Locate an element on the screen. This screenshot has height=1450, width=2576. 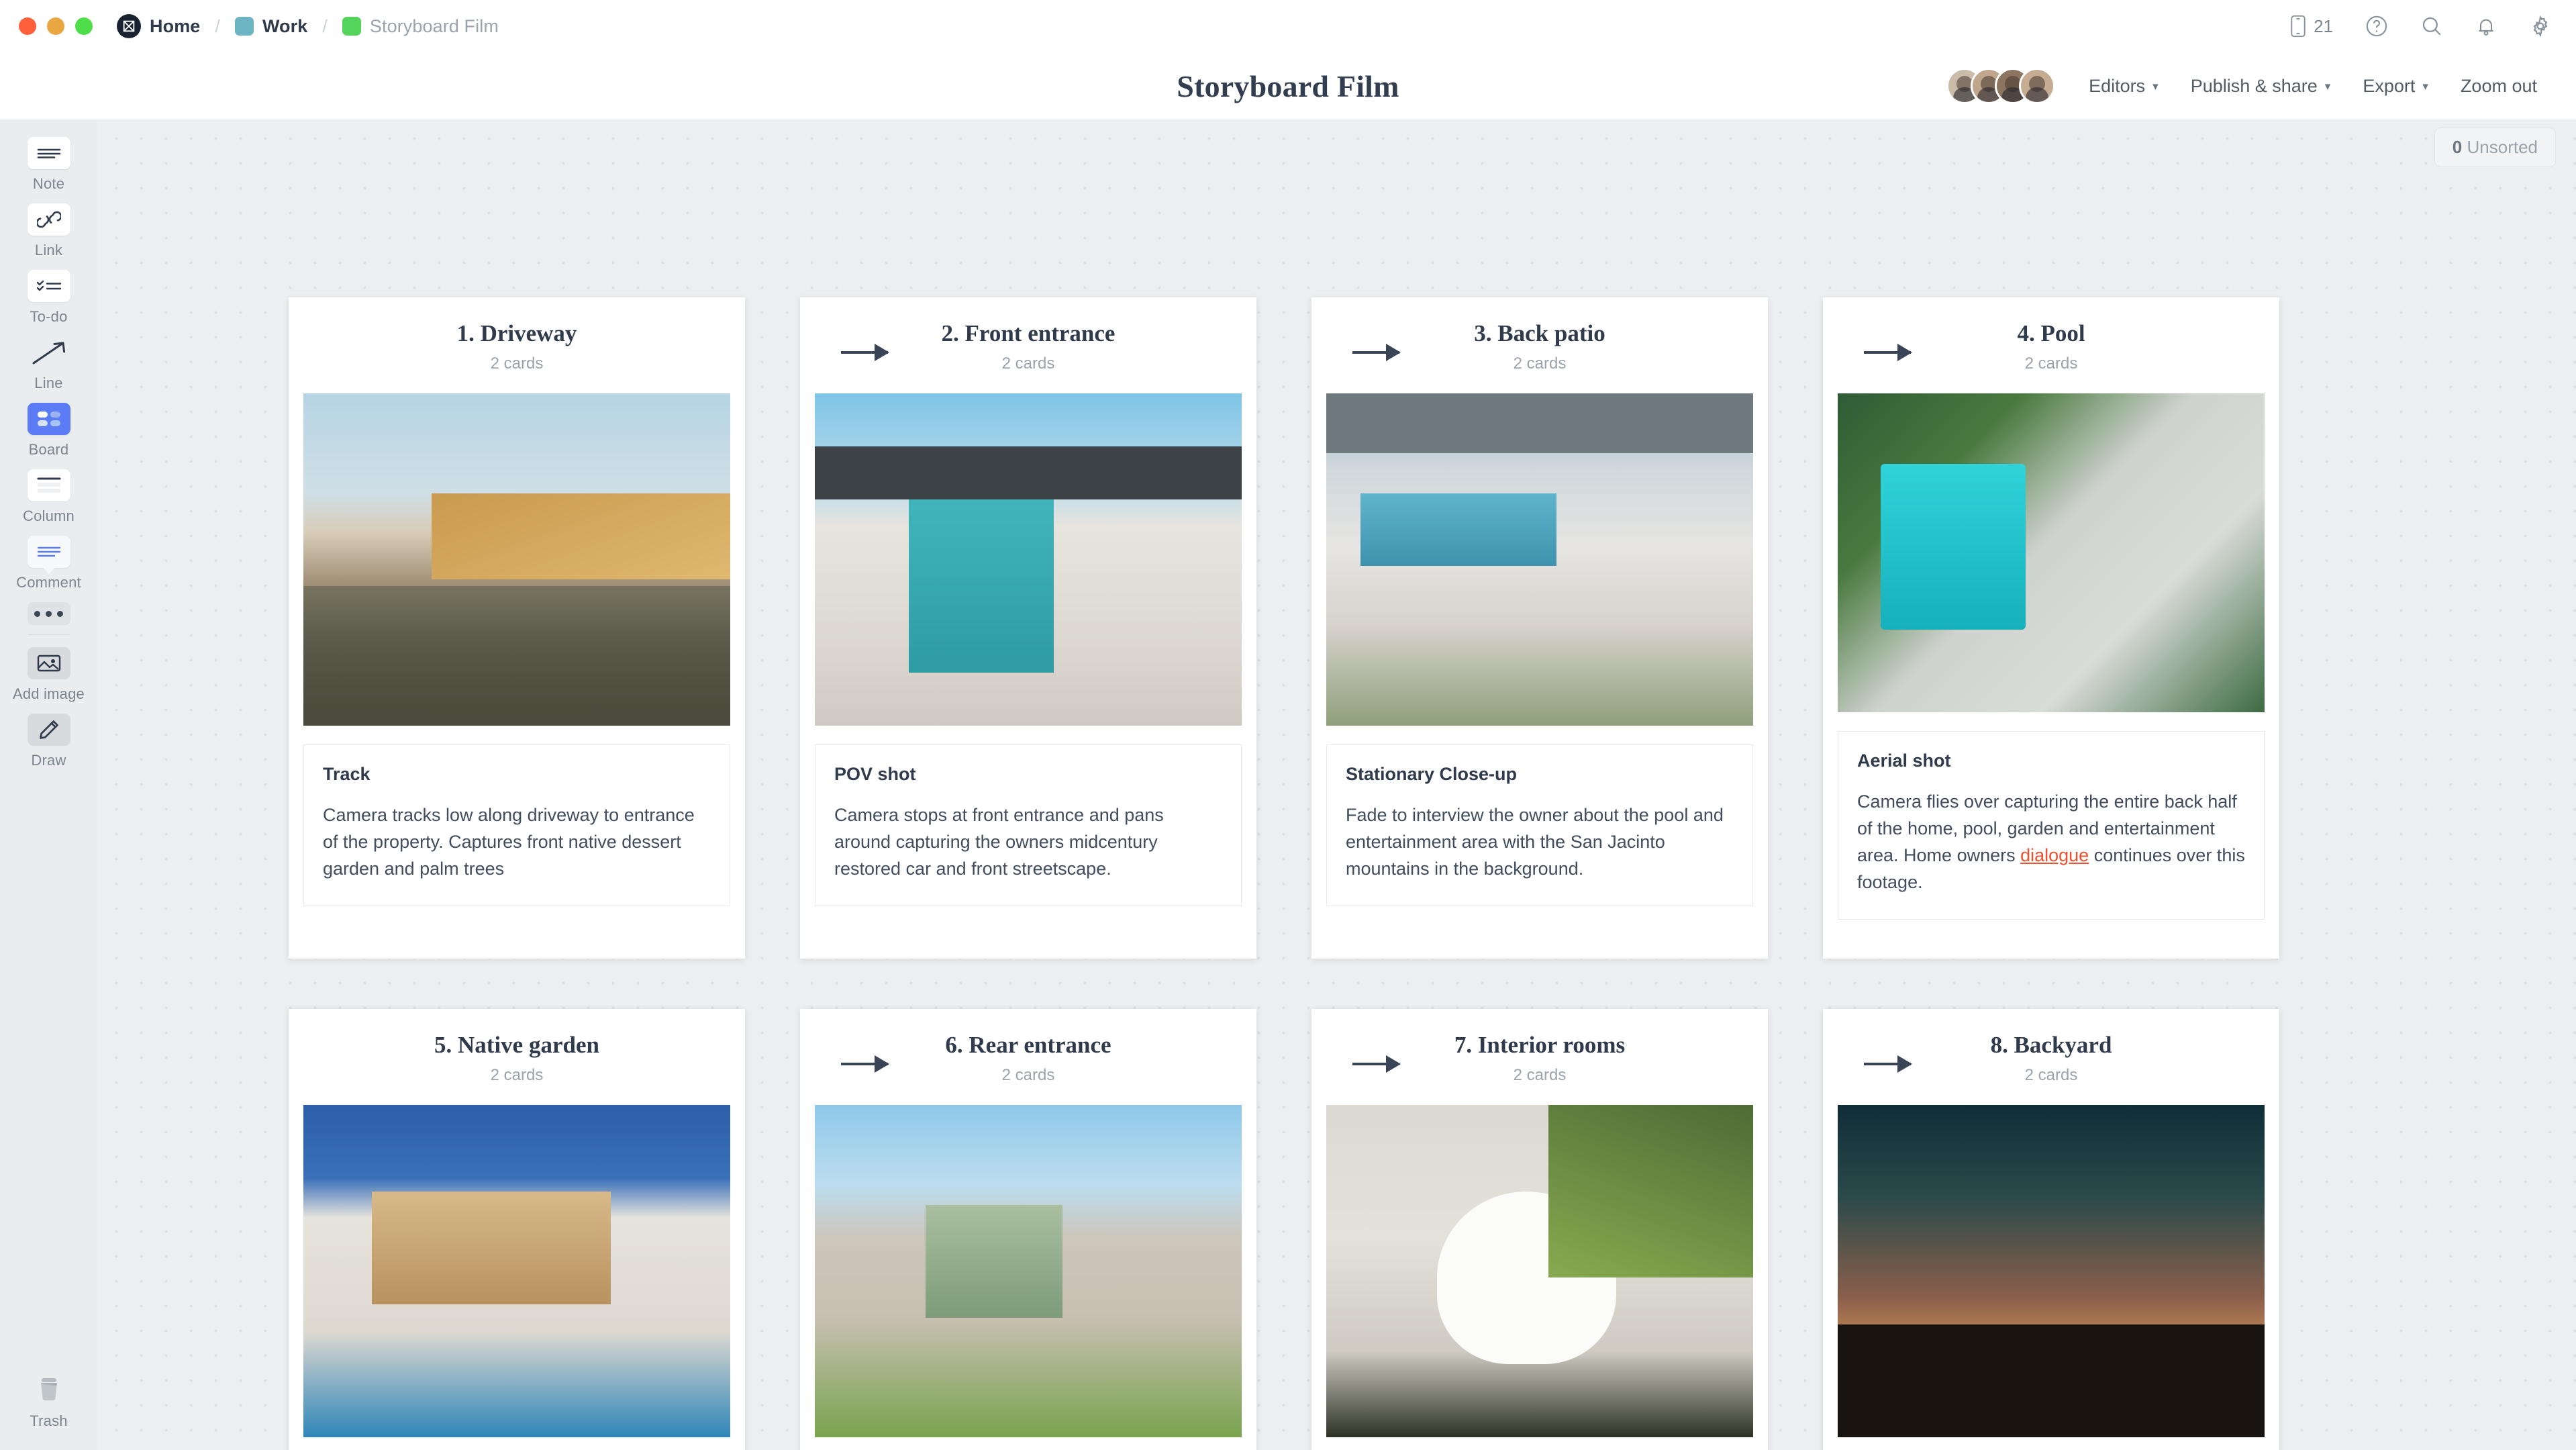
column-header: 1. Driveway 2 cards is located at coordinates (517, 335).